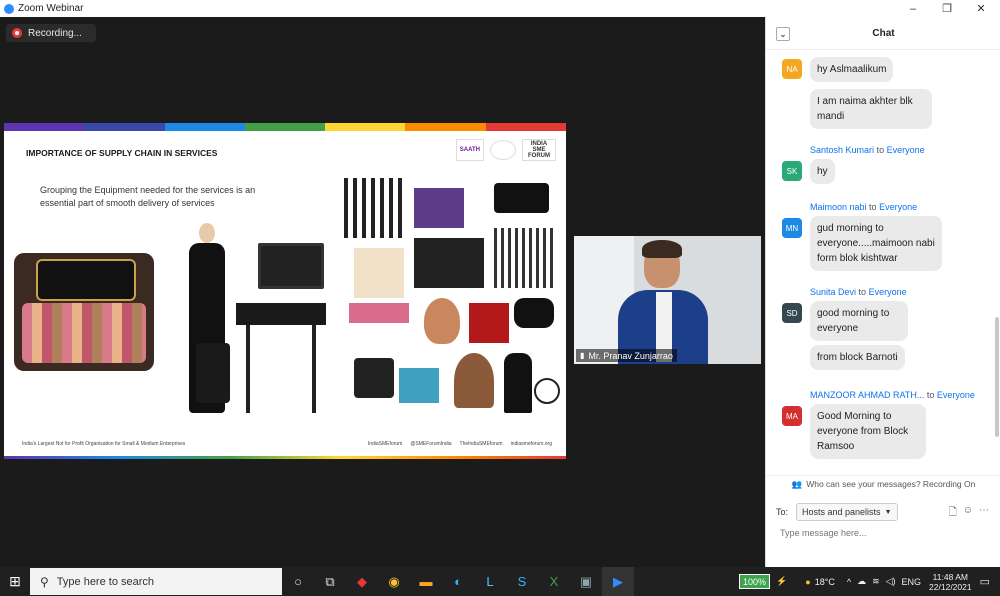  I want to click on clock-time: 11:48 AM, so click(950, 576).